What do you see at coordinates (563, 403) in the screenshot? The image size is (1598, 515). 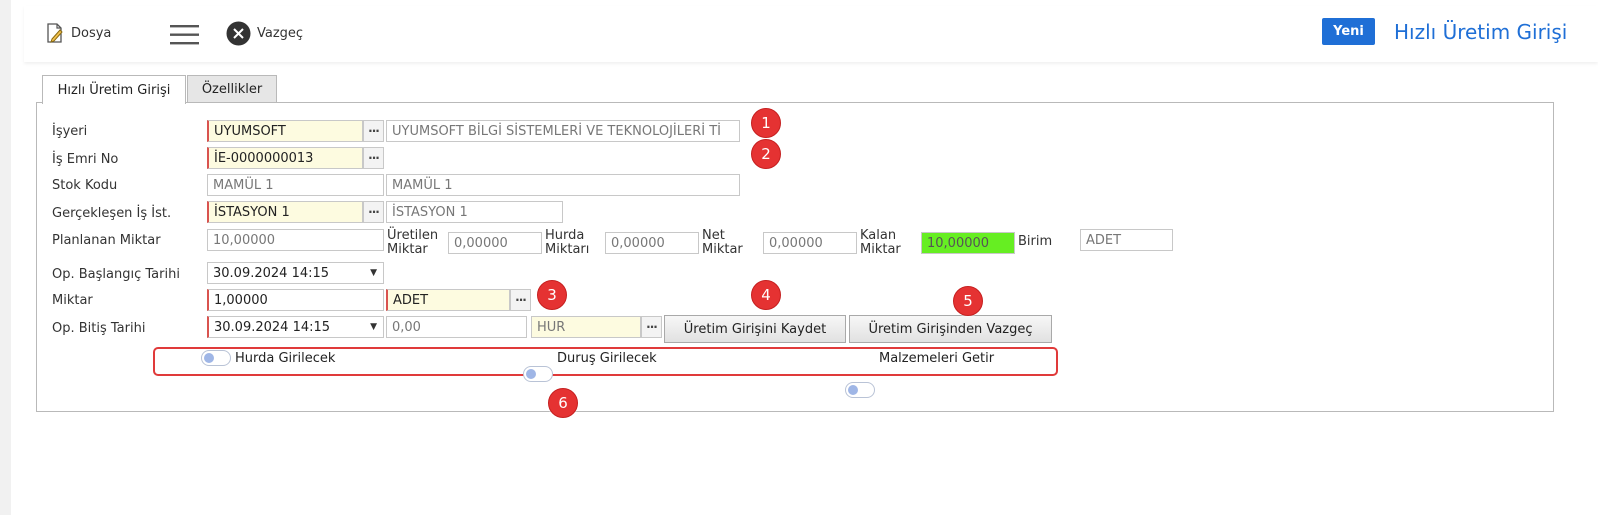 I see `callout-marker-6: 6` at bounding box center [563, 403].